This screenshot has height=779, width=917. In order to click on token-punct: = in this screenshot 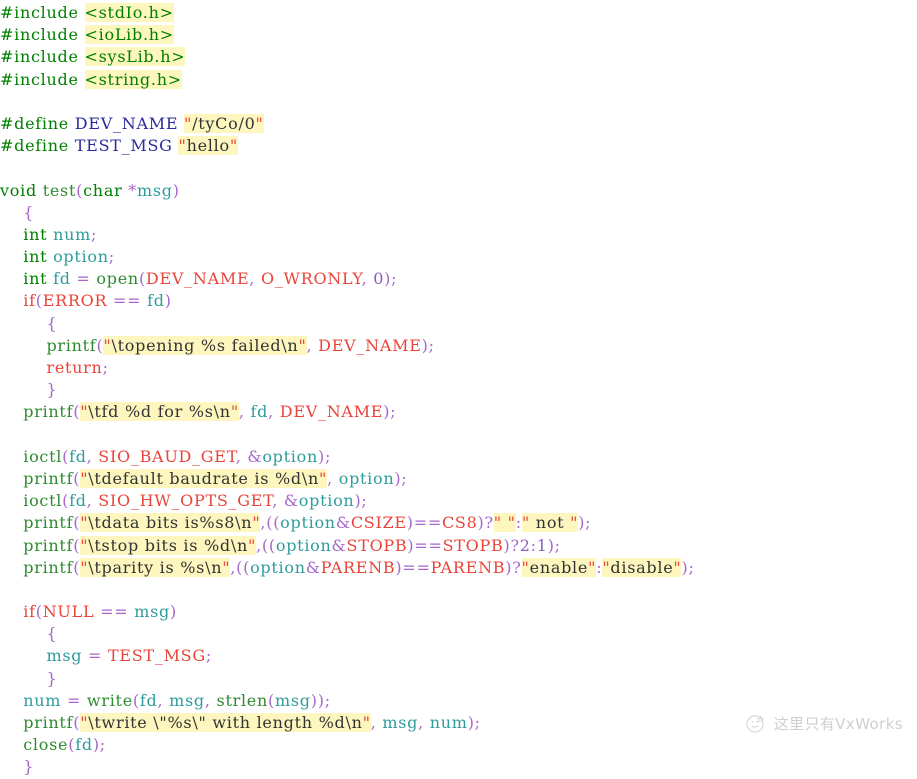, I will do `click(98, 656)`.